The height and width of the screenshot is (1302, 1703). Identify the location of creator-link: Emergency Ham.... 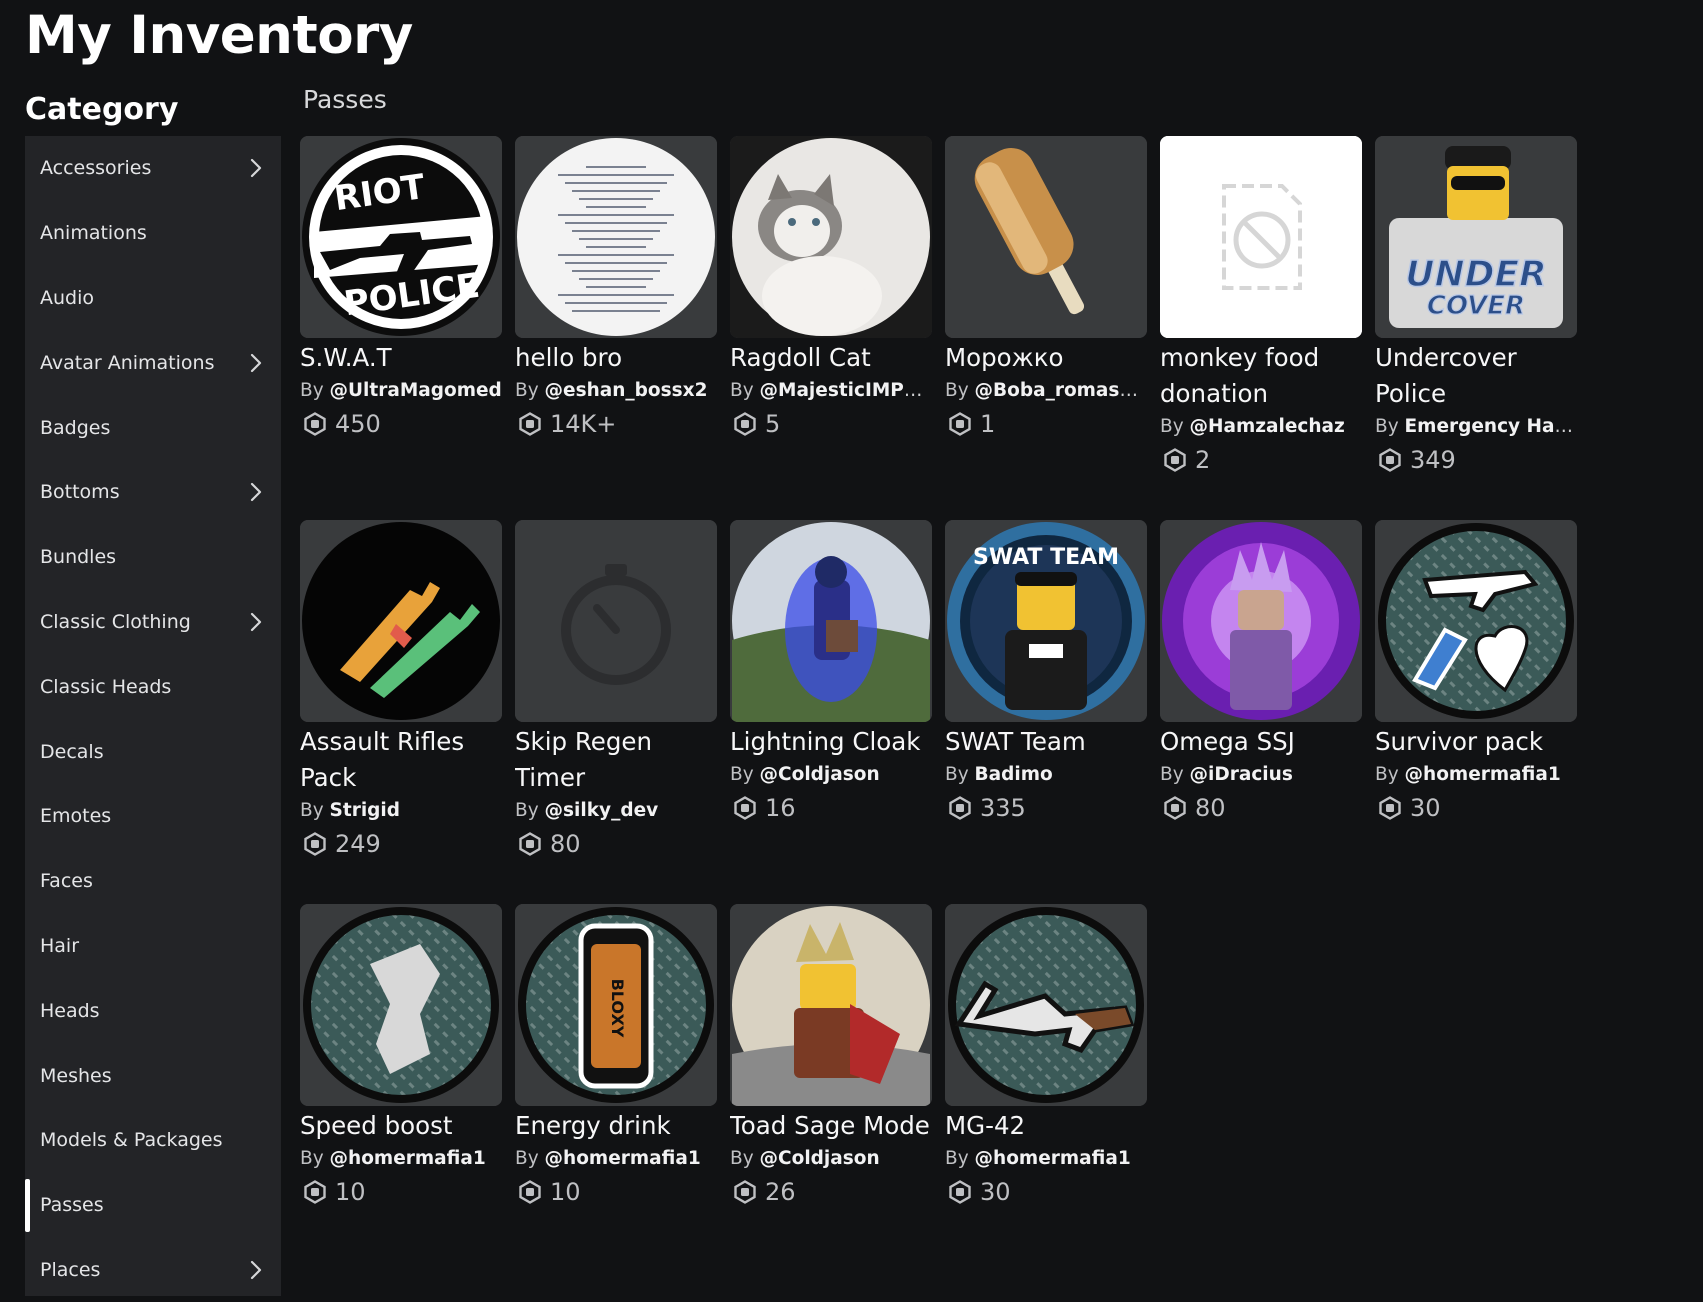
(1491, 426).